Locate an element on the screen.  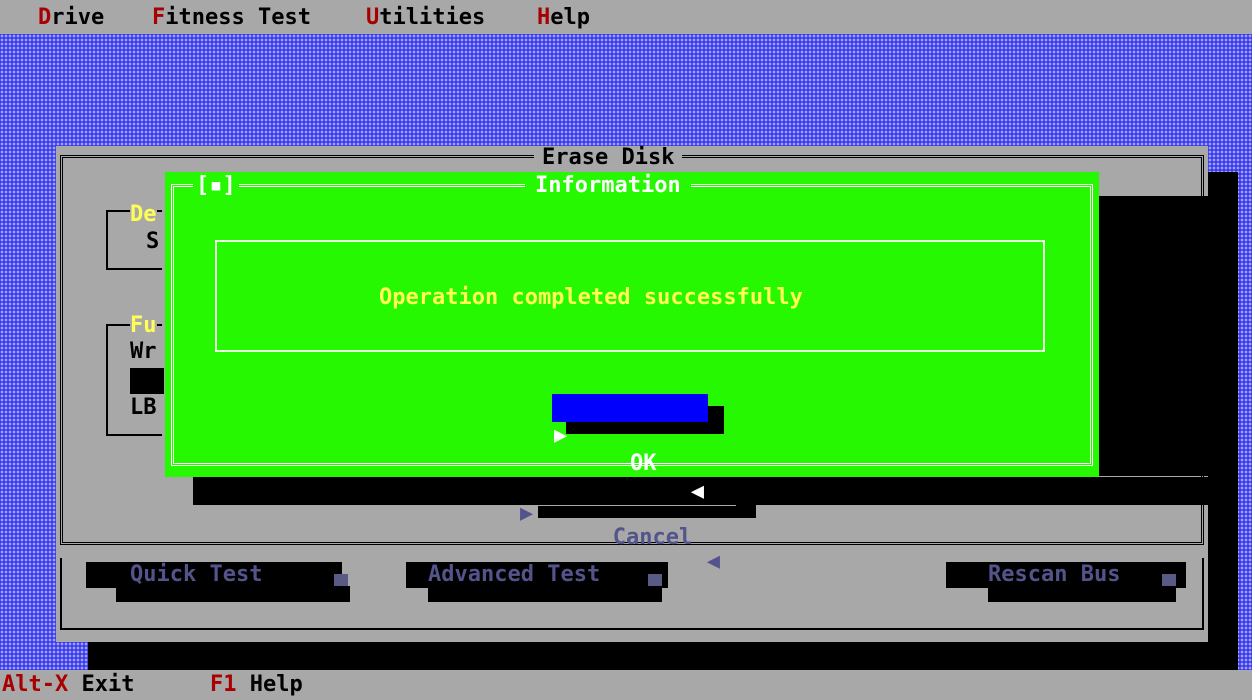
function-row-selected is located at coordinates (147, 381).